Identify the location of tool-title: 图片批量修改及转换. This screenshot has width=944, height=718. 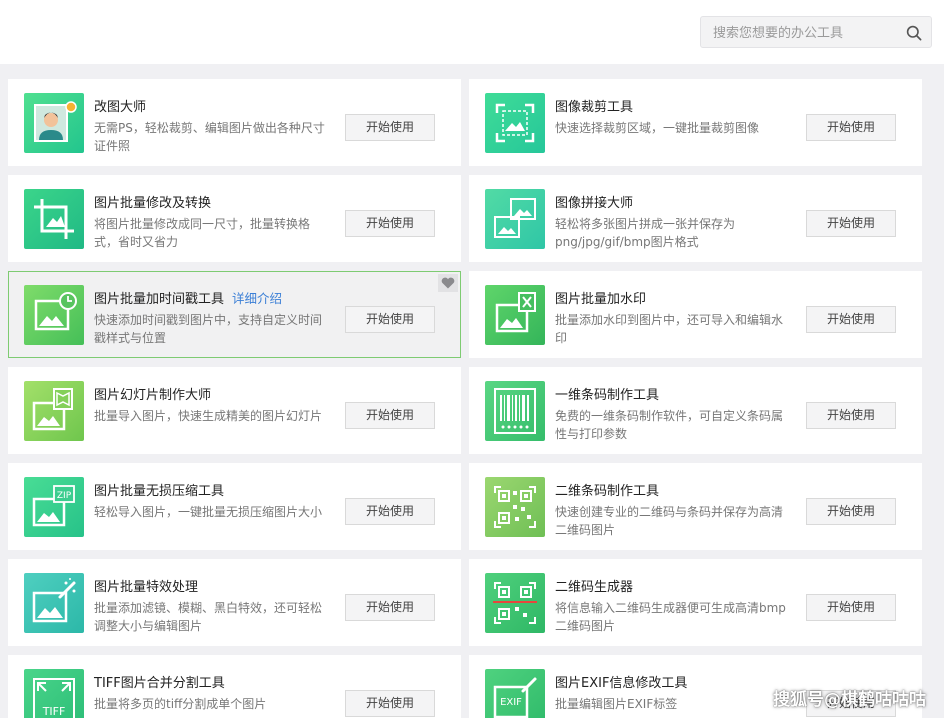
(153, 203).